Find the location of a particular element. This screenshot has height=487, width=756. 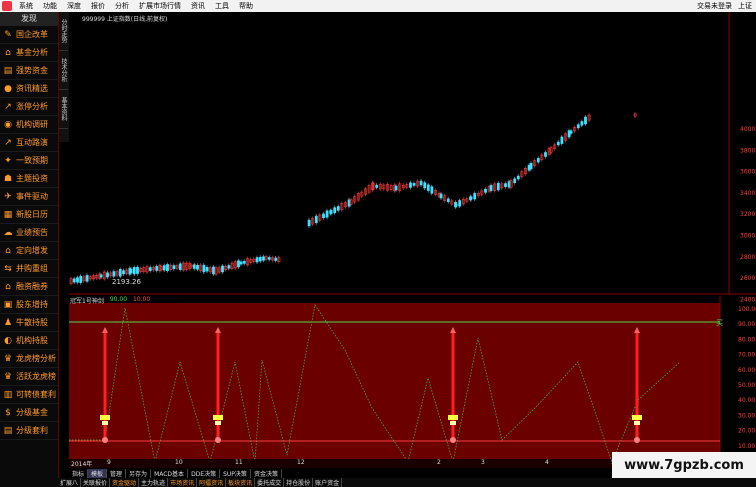

tab-save-as: 另存为 is located at coordinates (139, 473).